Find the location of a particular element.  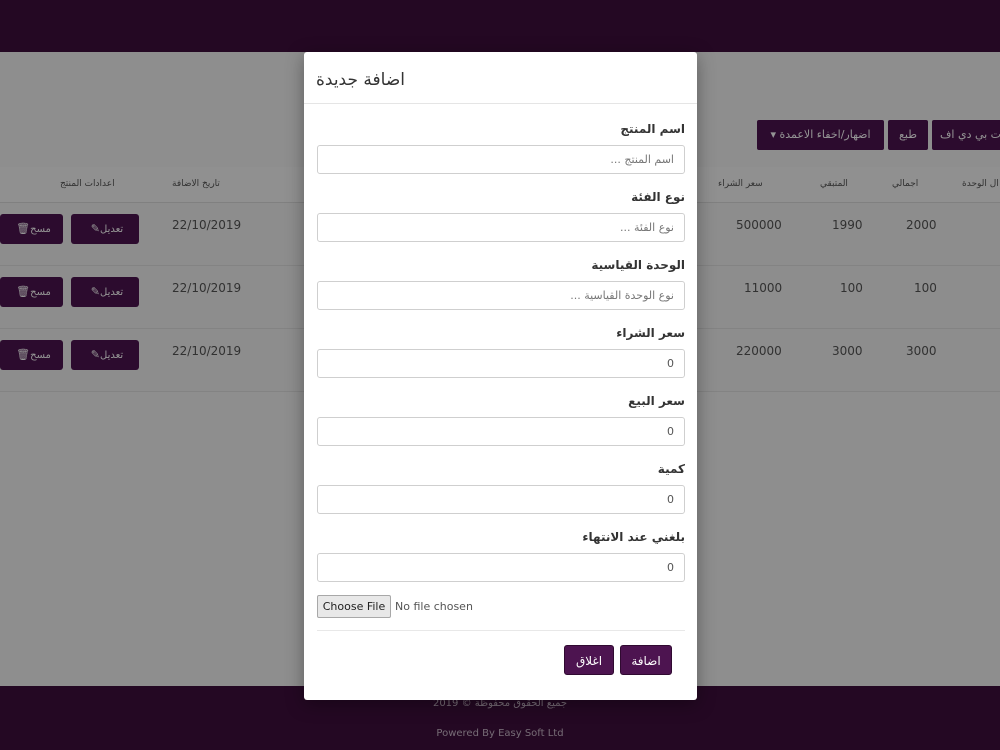

purchase-price-input is located at coordinates (501, 363).